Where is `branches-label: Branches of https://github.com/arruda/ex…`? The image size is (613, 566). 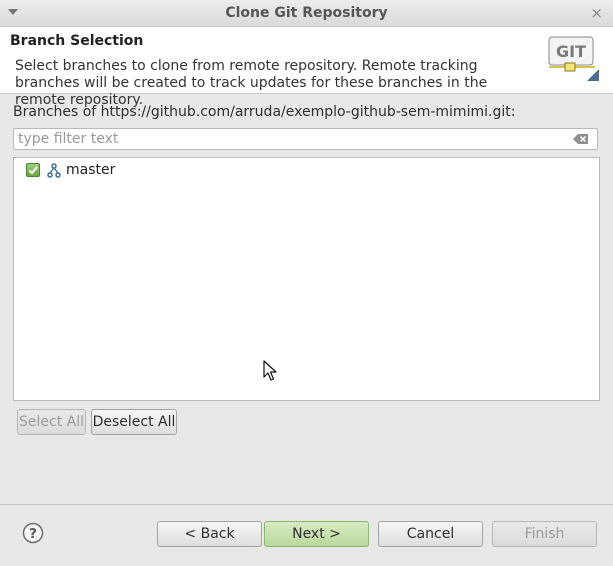 branches-label: Branches of https://github.com/arruda/ex… is located at coordinates (264, 112).